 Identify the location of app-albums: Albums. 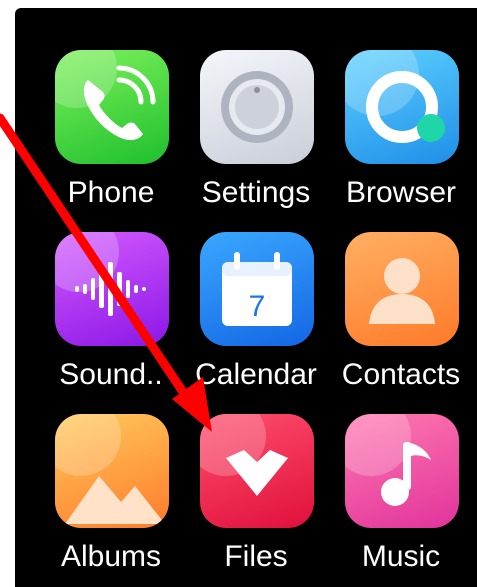
(111, 500).